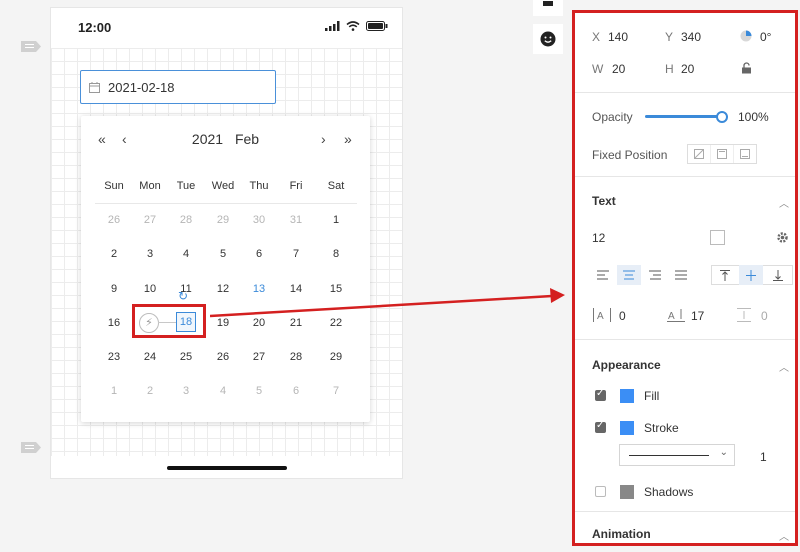 The image size is (800, 552). Describe the element at coordinates (697, 316) in the screenshot. I see `line-height-input: 17` at that location.